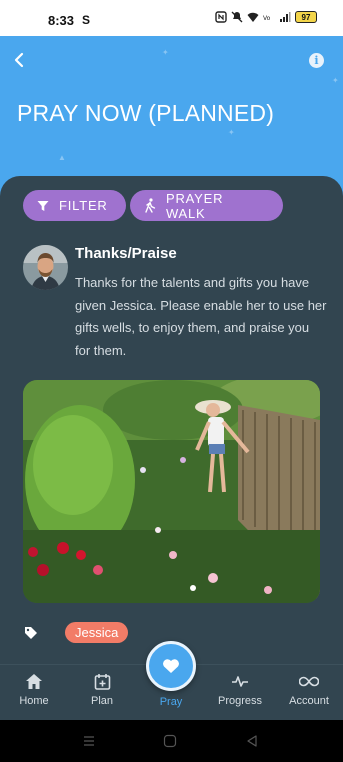 This screenshot has width=343, height=762. I want to click on home-icon, so click(34, 681).